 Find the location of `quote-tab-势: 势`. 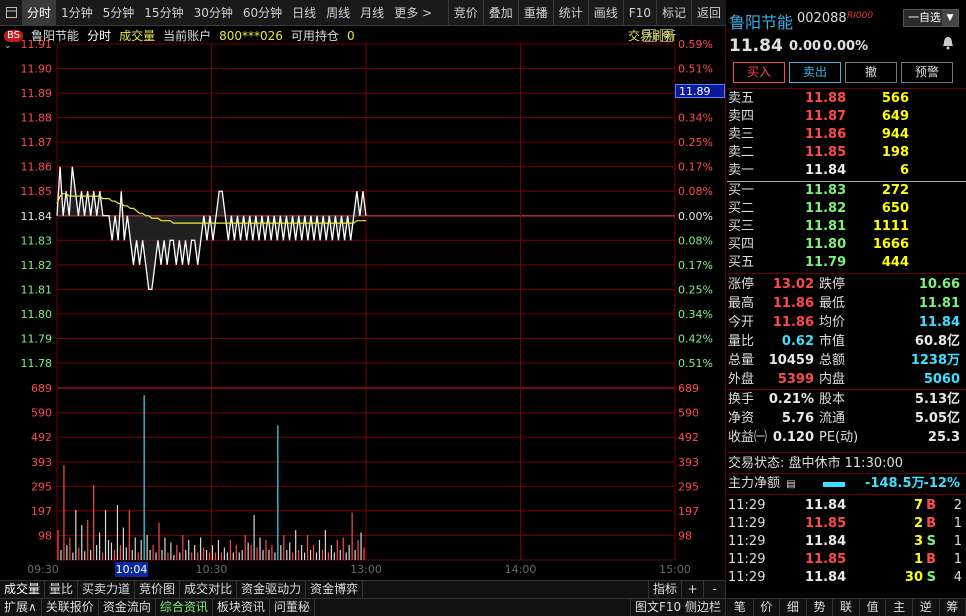

quote-tab-势: 势 is located at coordinates (820, 607).